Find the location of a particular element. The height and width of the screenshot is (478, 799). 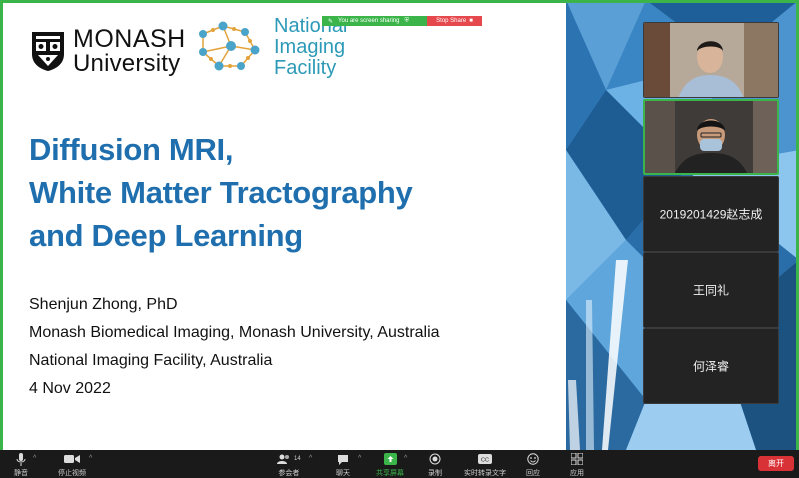

chat-label: 聊天 is located at coordinates (343, 473).